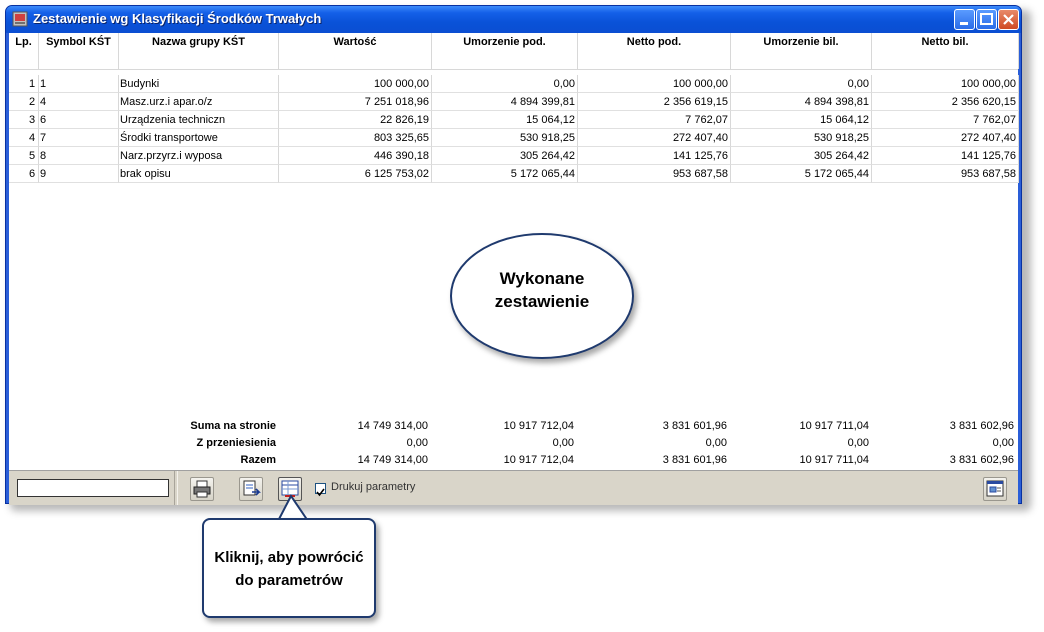 This screenshot has width=1044, height=632. I want to click on cell-umorz-pod: 305 264,42, so click(505, 156).